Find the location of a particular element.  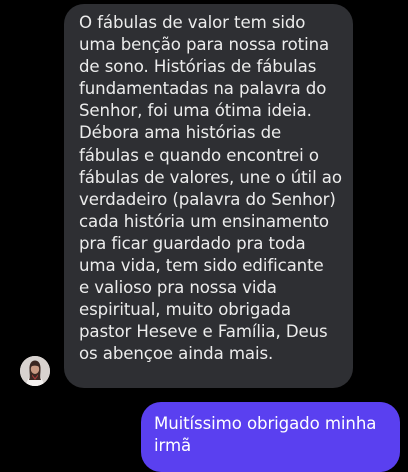

sender-avatar is located at coordinates (35, 371).